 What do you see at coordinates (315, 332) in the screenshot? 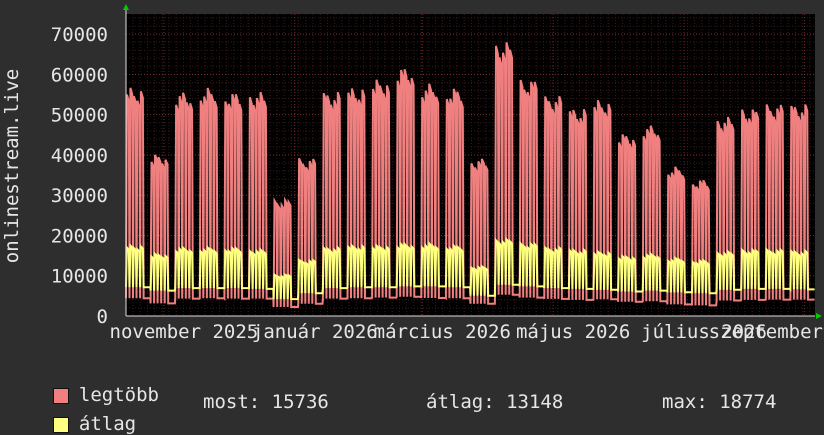
I see `x-tick-label: január 2026` at bounding box center [315, 332].